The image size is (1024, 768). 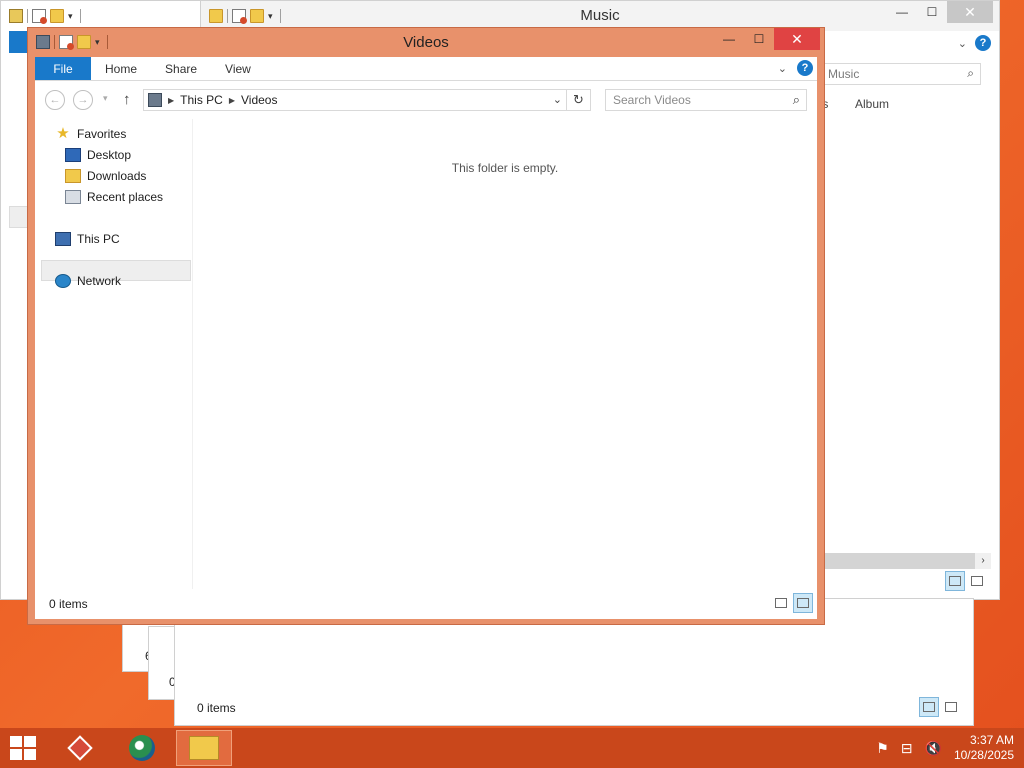 What do you see at coordinates (962, 43) in the screenshot?
I see `chevron-down-icon: ⌄` at bounding box center [962, 43].